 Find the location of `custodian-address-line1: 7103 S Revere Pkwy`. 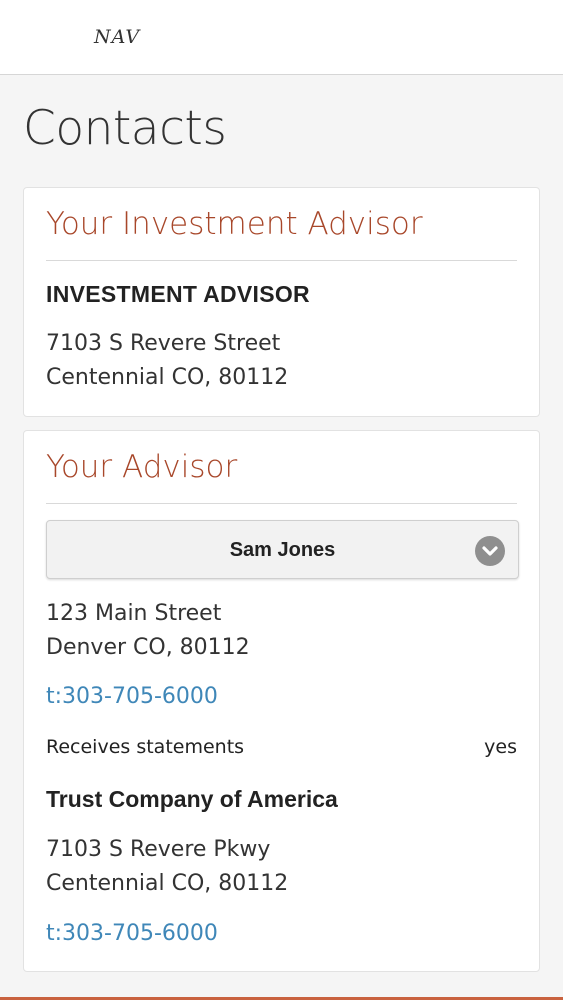

custodian-address-line1: 7103 S Revere Pkwy is located at coordinates (158, 849).